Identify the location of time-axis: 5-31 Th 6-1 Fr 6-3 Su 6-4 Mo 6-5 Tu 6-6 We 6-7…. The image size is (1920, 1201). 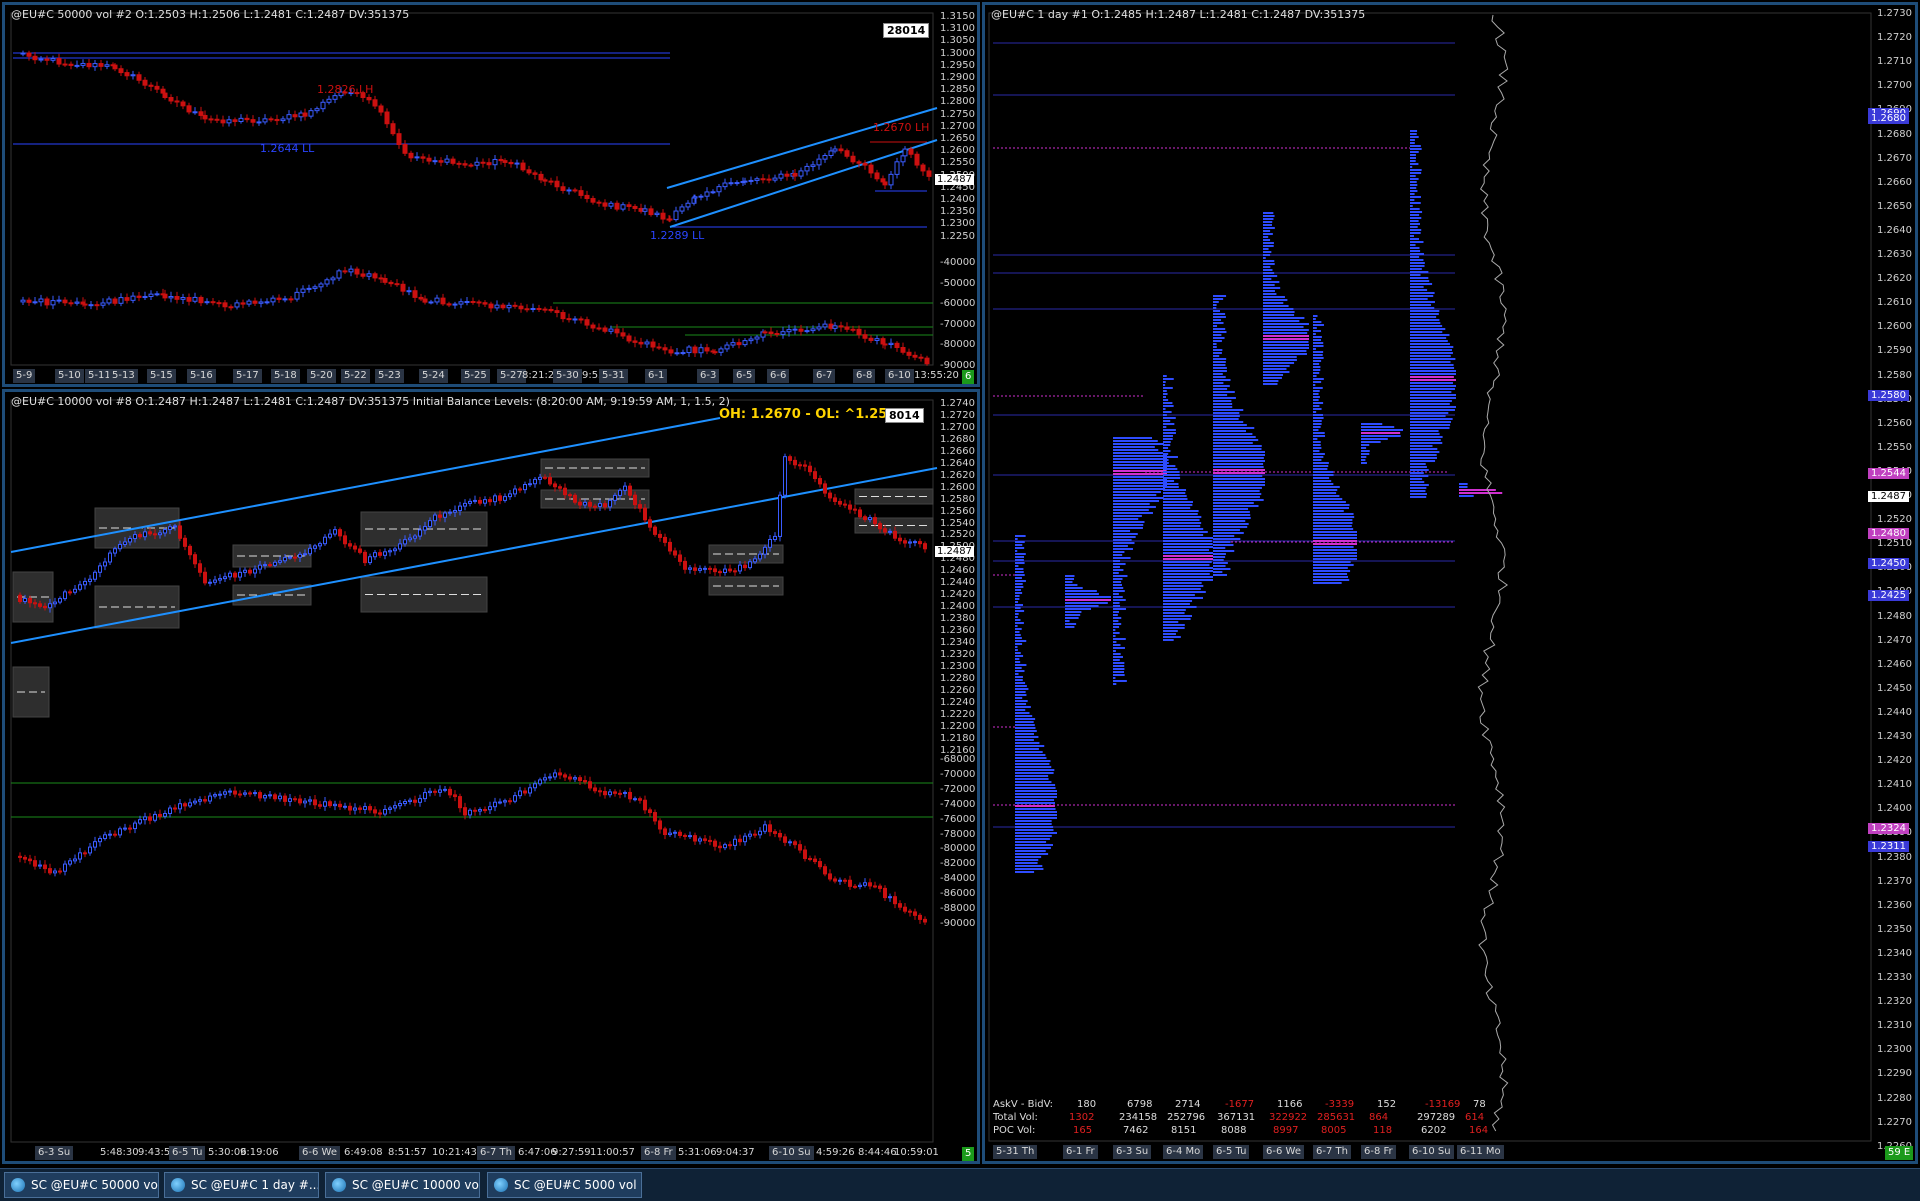
(1450, 1153).